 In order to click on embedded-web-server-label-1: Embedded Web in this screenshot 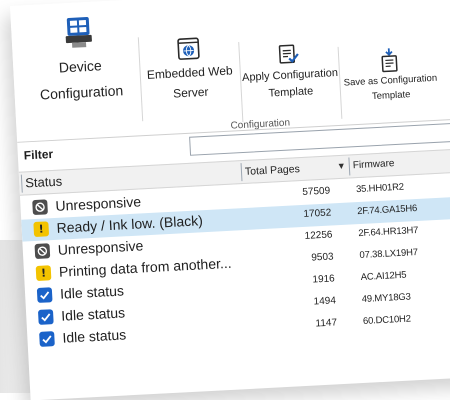, I will do `click(189, 73)`.